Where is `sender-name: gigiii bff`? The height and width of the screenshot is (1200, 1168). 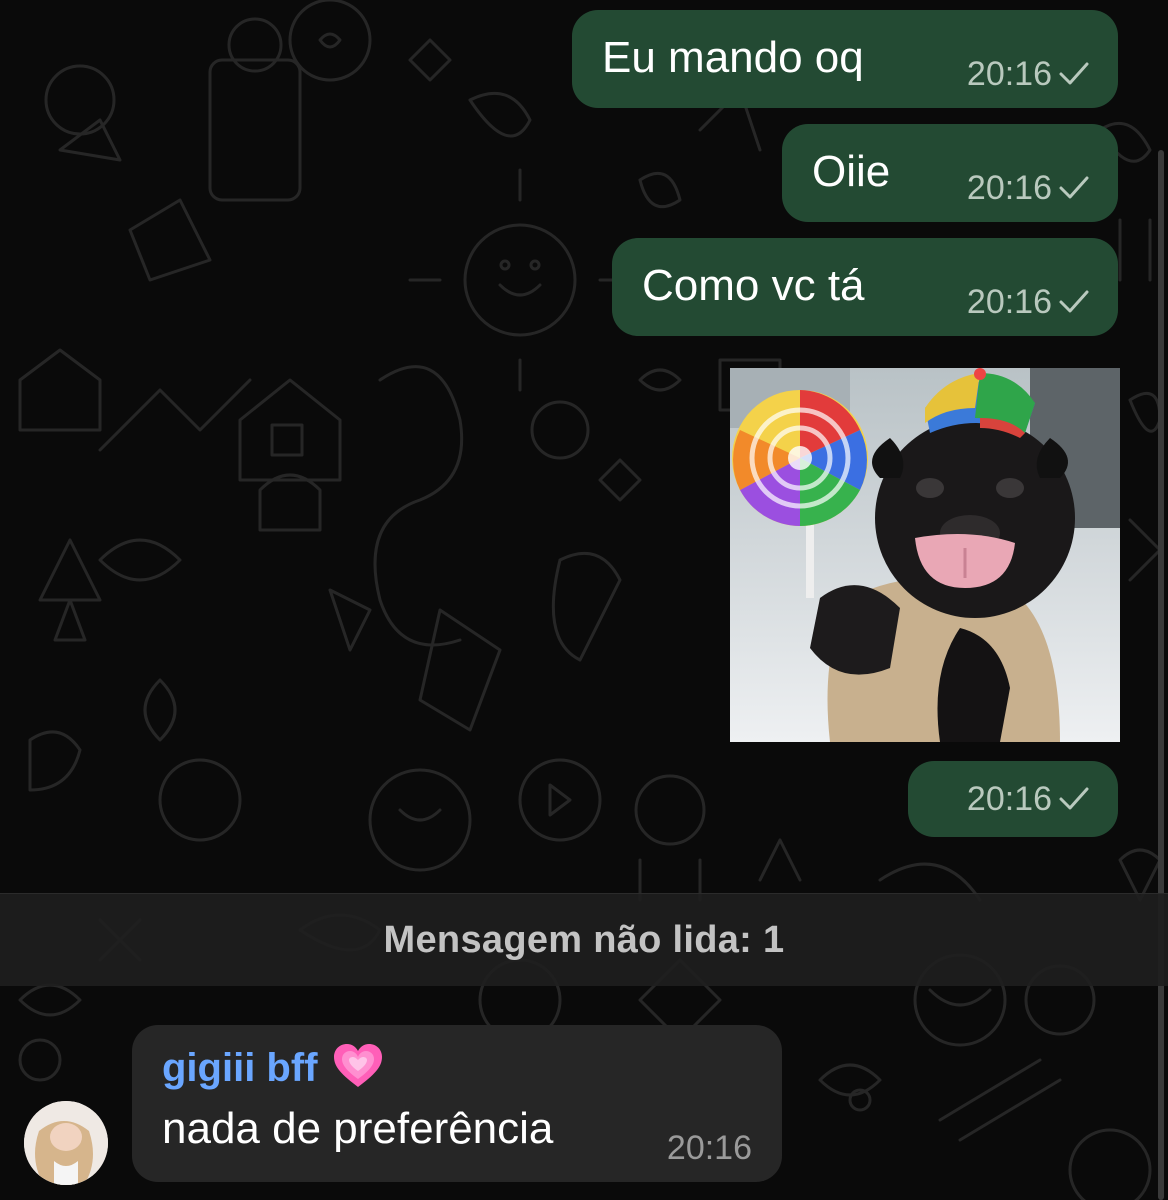
sender-name: gigiii bff is located at coordinates (240, 1068).